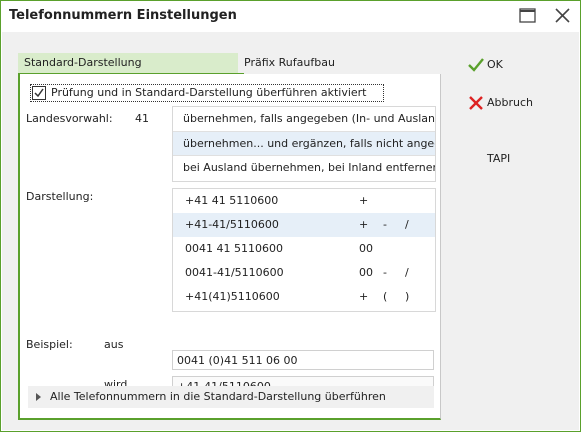 The width and height of the screenshot is (581, 432). I want to click on close-icon, so click(562, 15).